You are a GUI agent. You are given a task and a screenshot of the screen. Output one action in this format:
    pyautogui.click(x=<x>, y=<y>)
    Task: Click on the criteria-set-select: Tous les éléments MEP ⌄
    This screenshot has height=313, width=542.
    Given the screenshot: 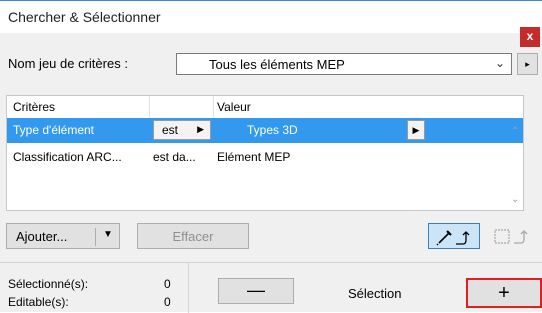 What is the action you would take?
    pyautogui.click(x=344, y=64)
    